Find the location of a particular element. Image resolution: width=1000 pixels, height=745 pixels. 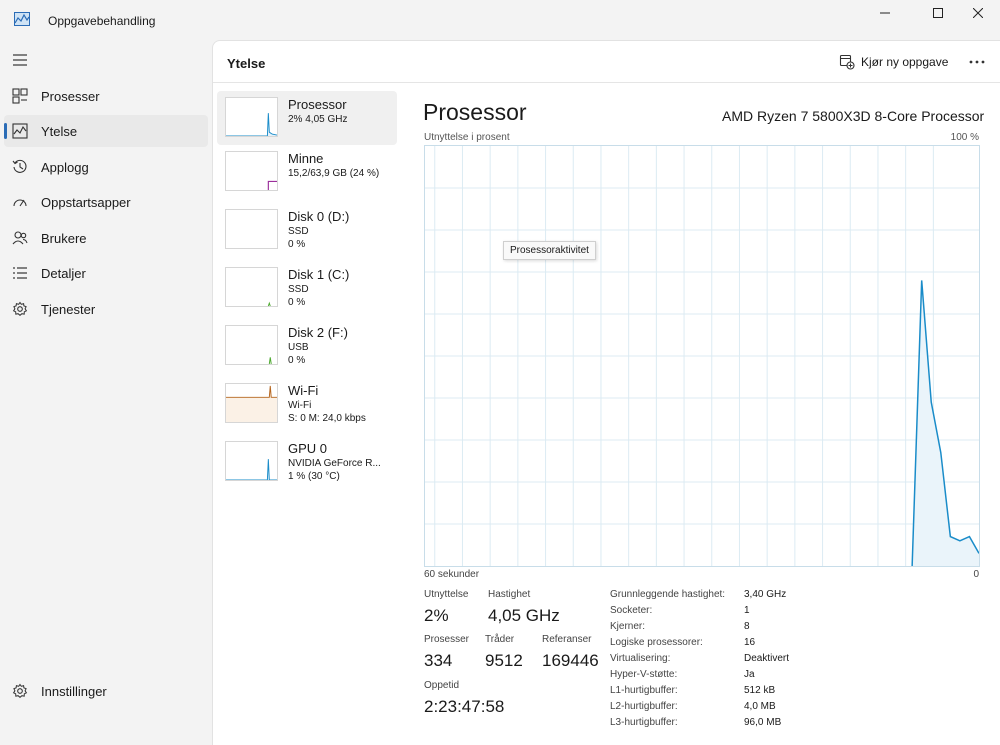

device-info: USB is located at coordinates (298, 347).